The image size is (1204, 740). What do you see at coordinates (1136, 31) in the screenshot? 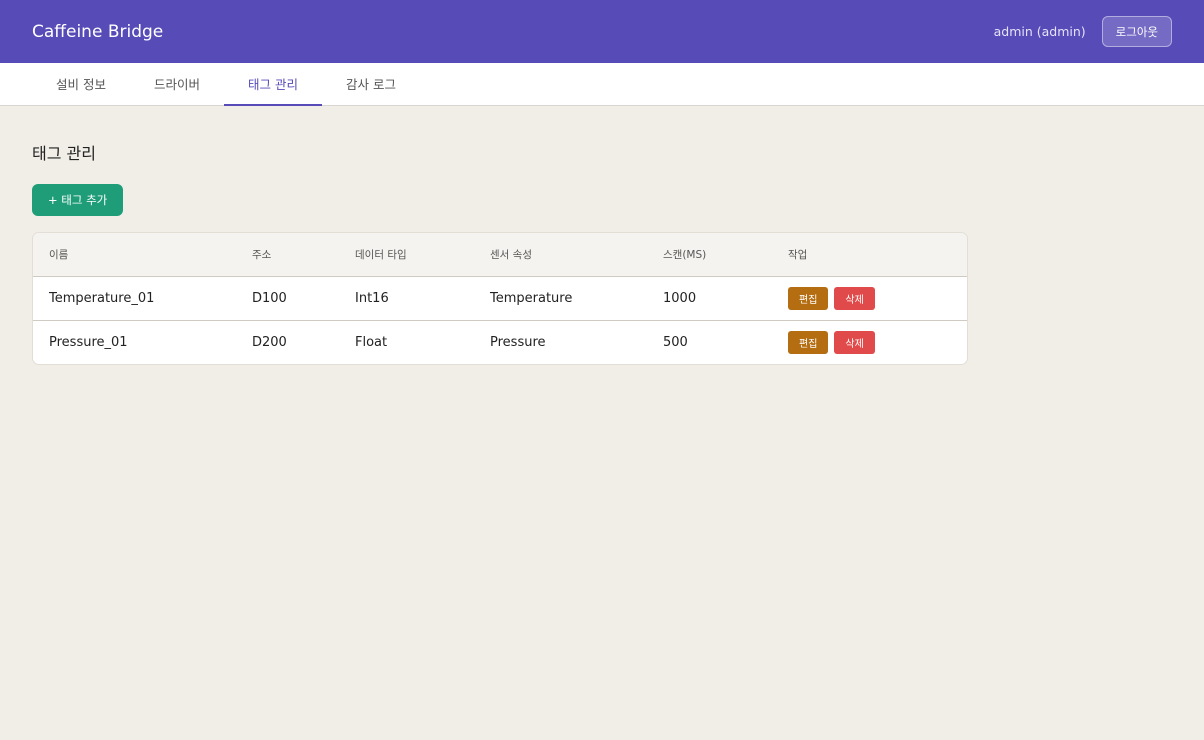
I see `logout-button: 로그아웃` at bounding box center [1136, 31].